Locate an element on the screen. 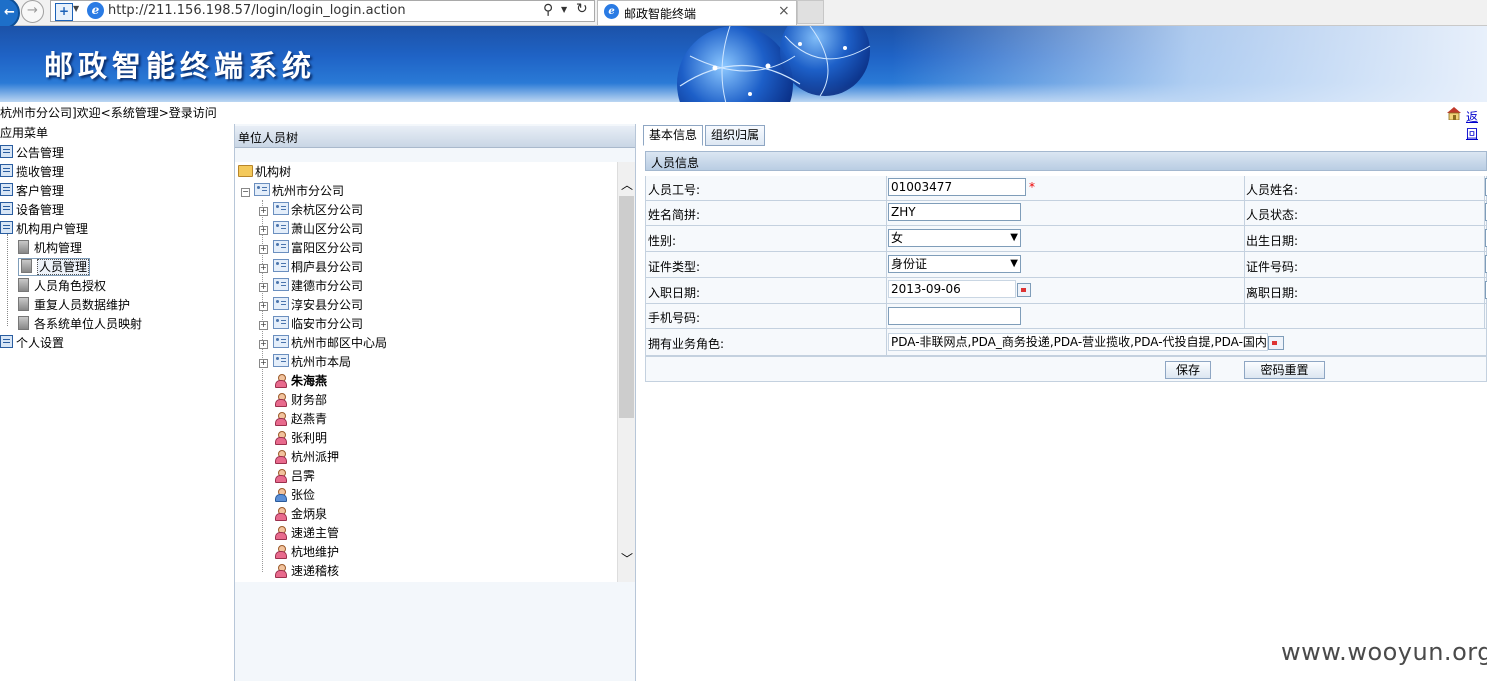 This screenshot has width=1487, height=681. form-row: 性别: 女 ▼ 出生日期: is located at coordinates (1066, 239).